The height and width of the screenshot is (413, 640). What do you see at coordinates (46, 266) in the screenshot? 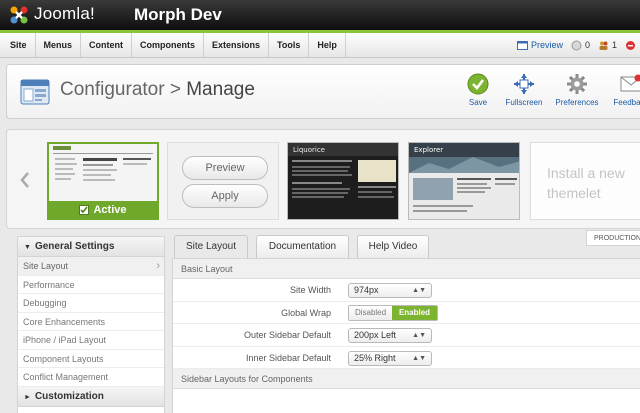
I see `sidebar-item-label: Site Layout` at bounding box center [46, 266].